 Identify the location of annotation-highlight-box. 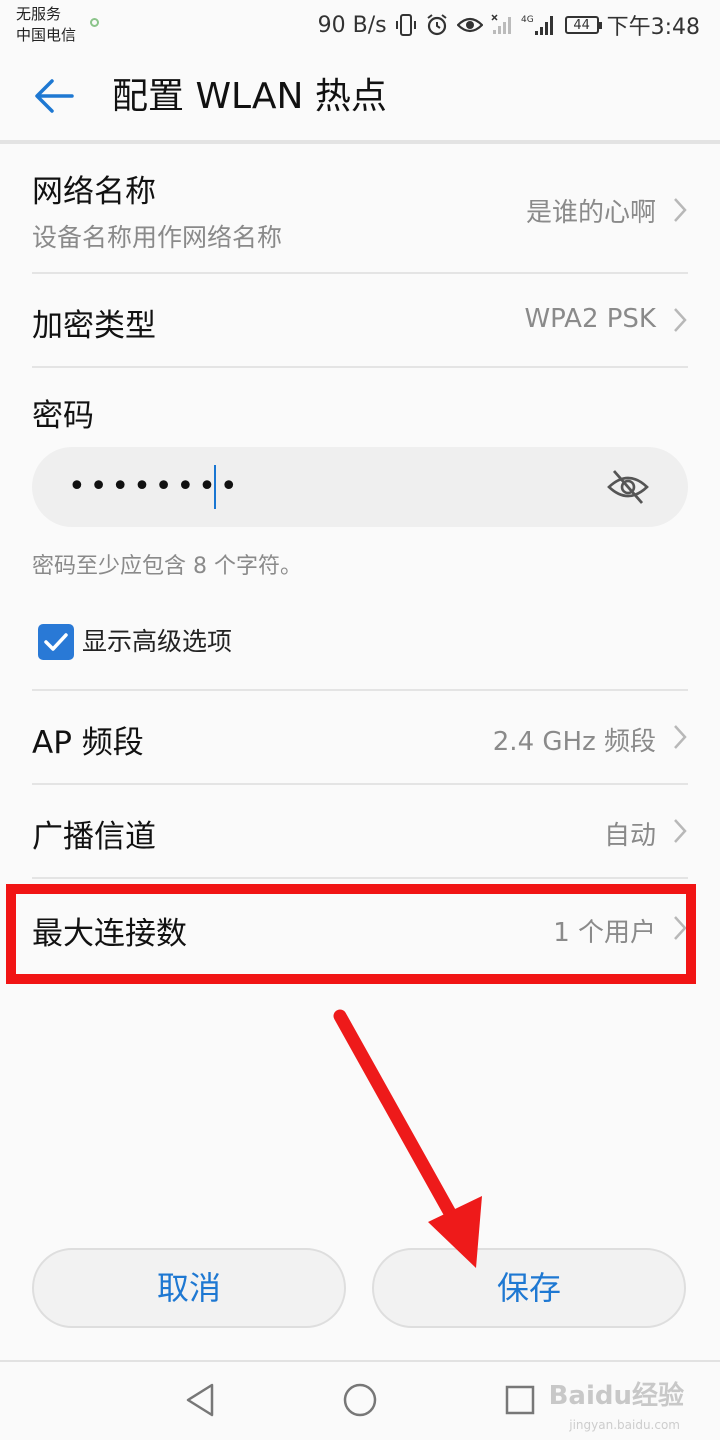
(351, 934).